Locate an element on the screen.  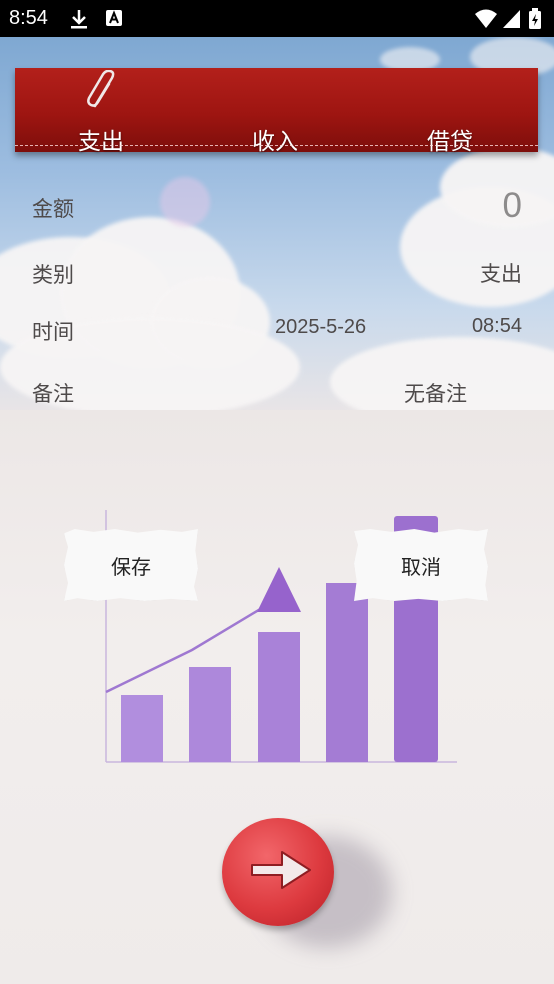
note-input: 无备注 is located at coordinates (435, 393).